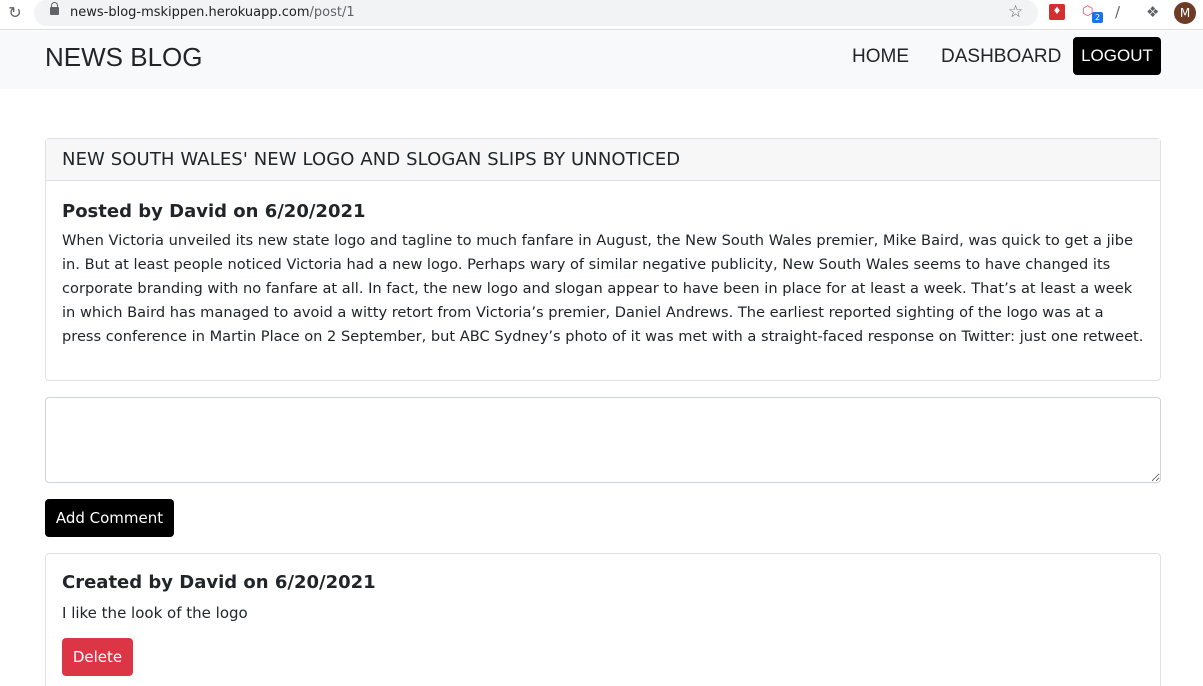 The image size is (1203, 686). I want to click on extension-badge: 2, so click(1097, 17).